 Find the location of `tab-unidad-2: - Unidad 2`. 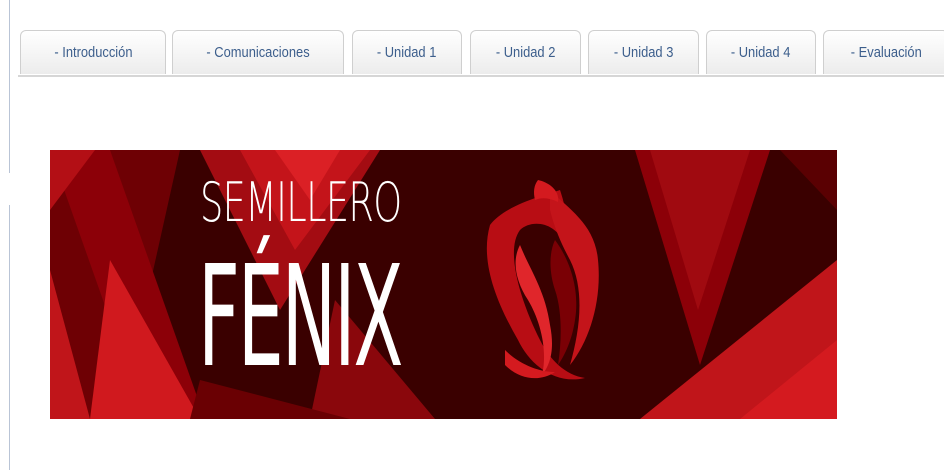

tab-unidad-2: - Unidad 2 is located at coordinates (525, 52).